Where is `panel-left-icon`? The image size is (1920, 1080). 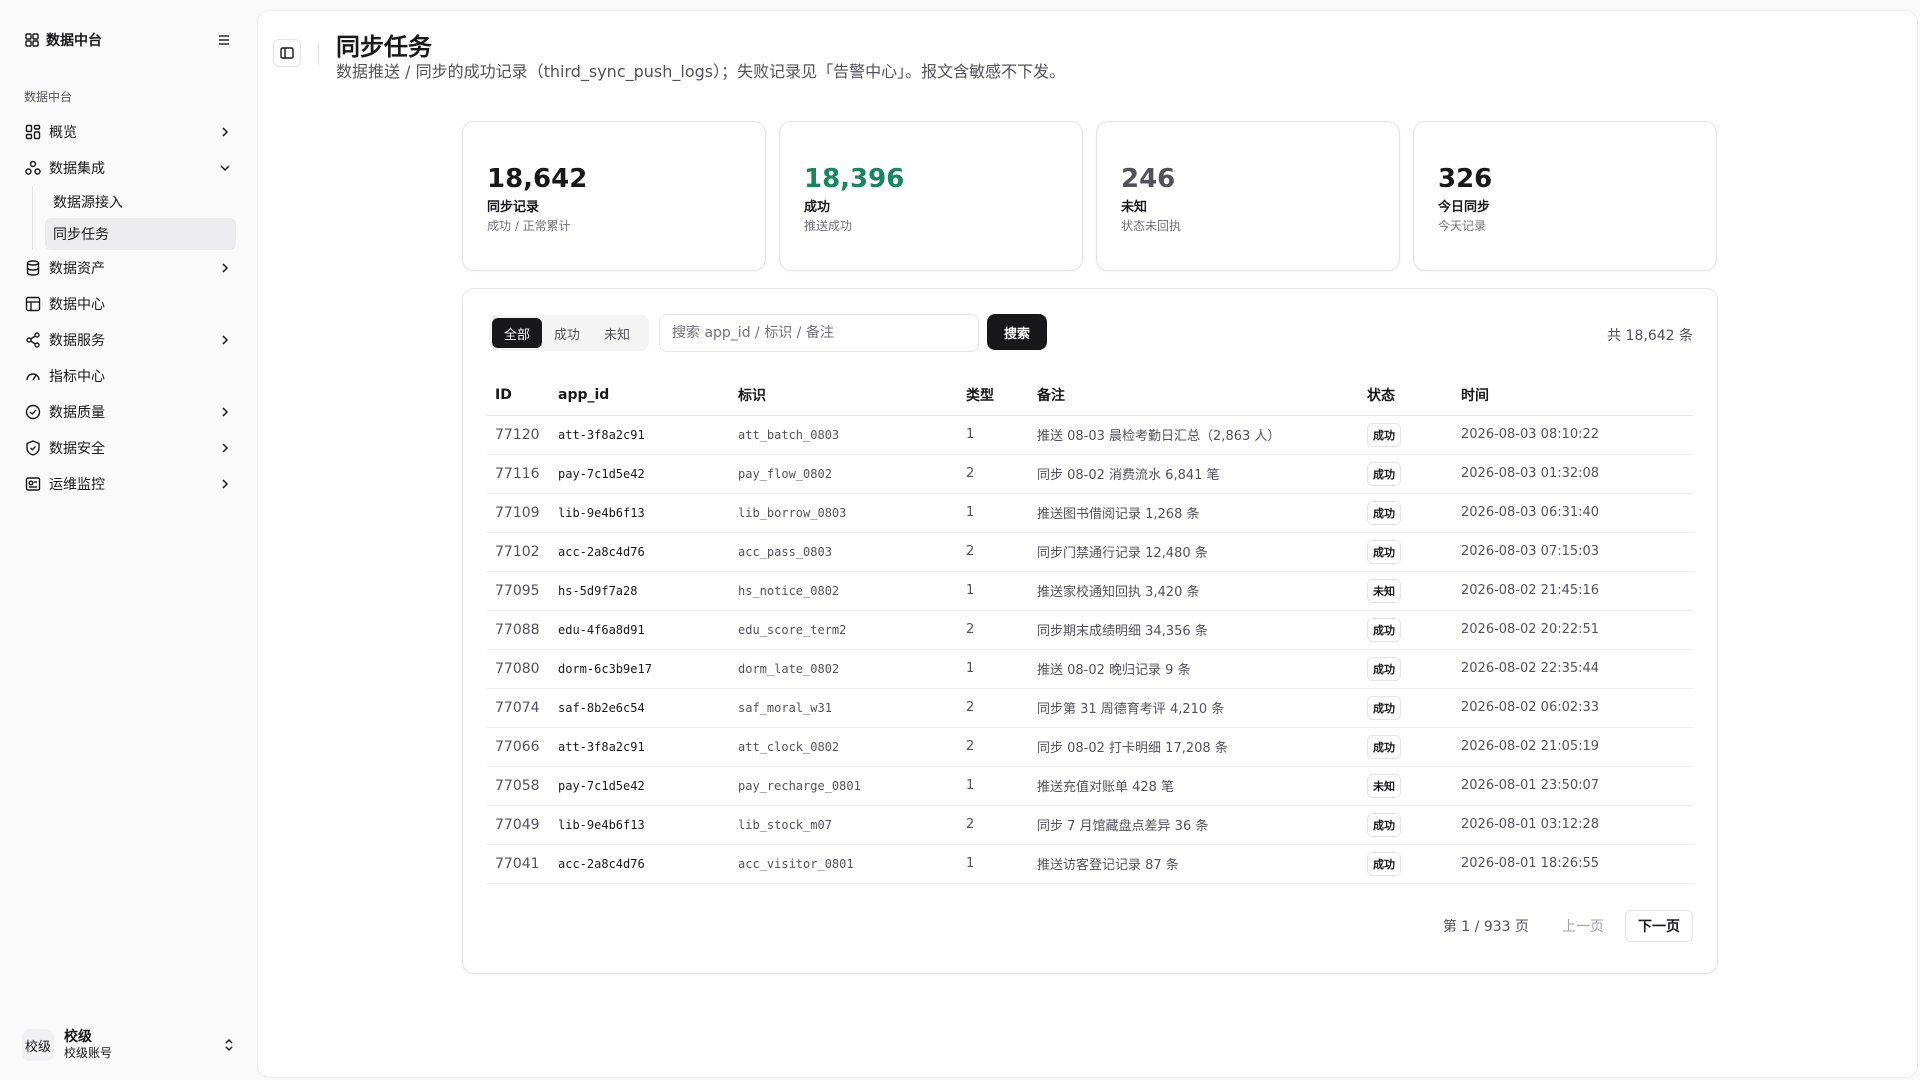
panel-left-icon is located at coordinates (287, 53).